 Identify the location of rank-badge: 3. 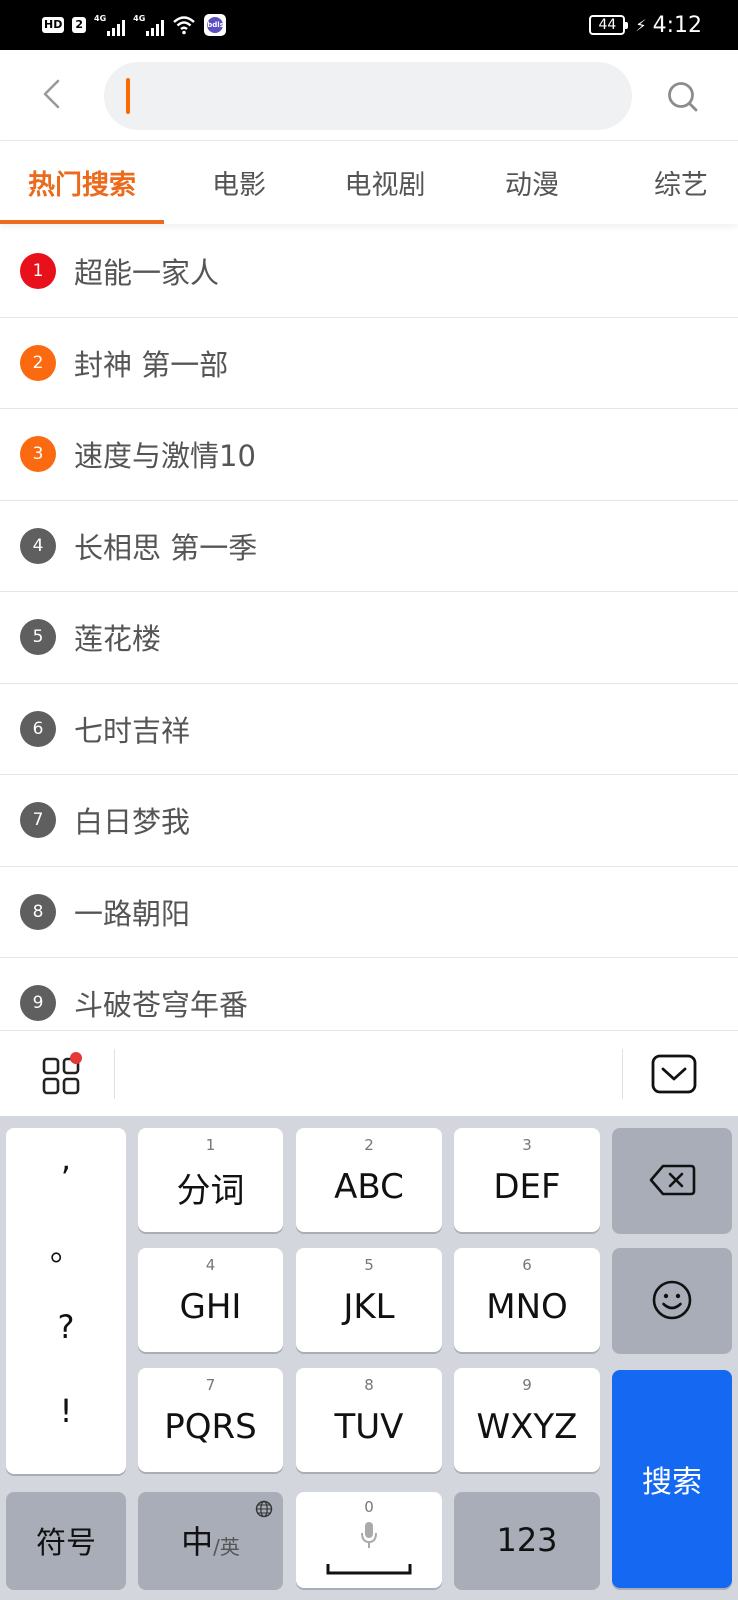
(38, 454).